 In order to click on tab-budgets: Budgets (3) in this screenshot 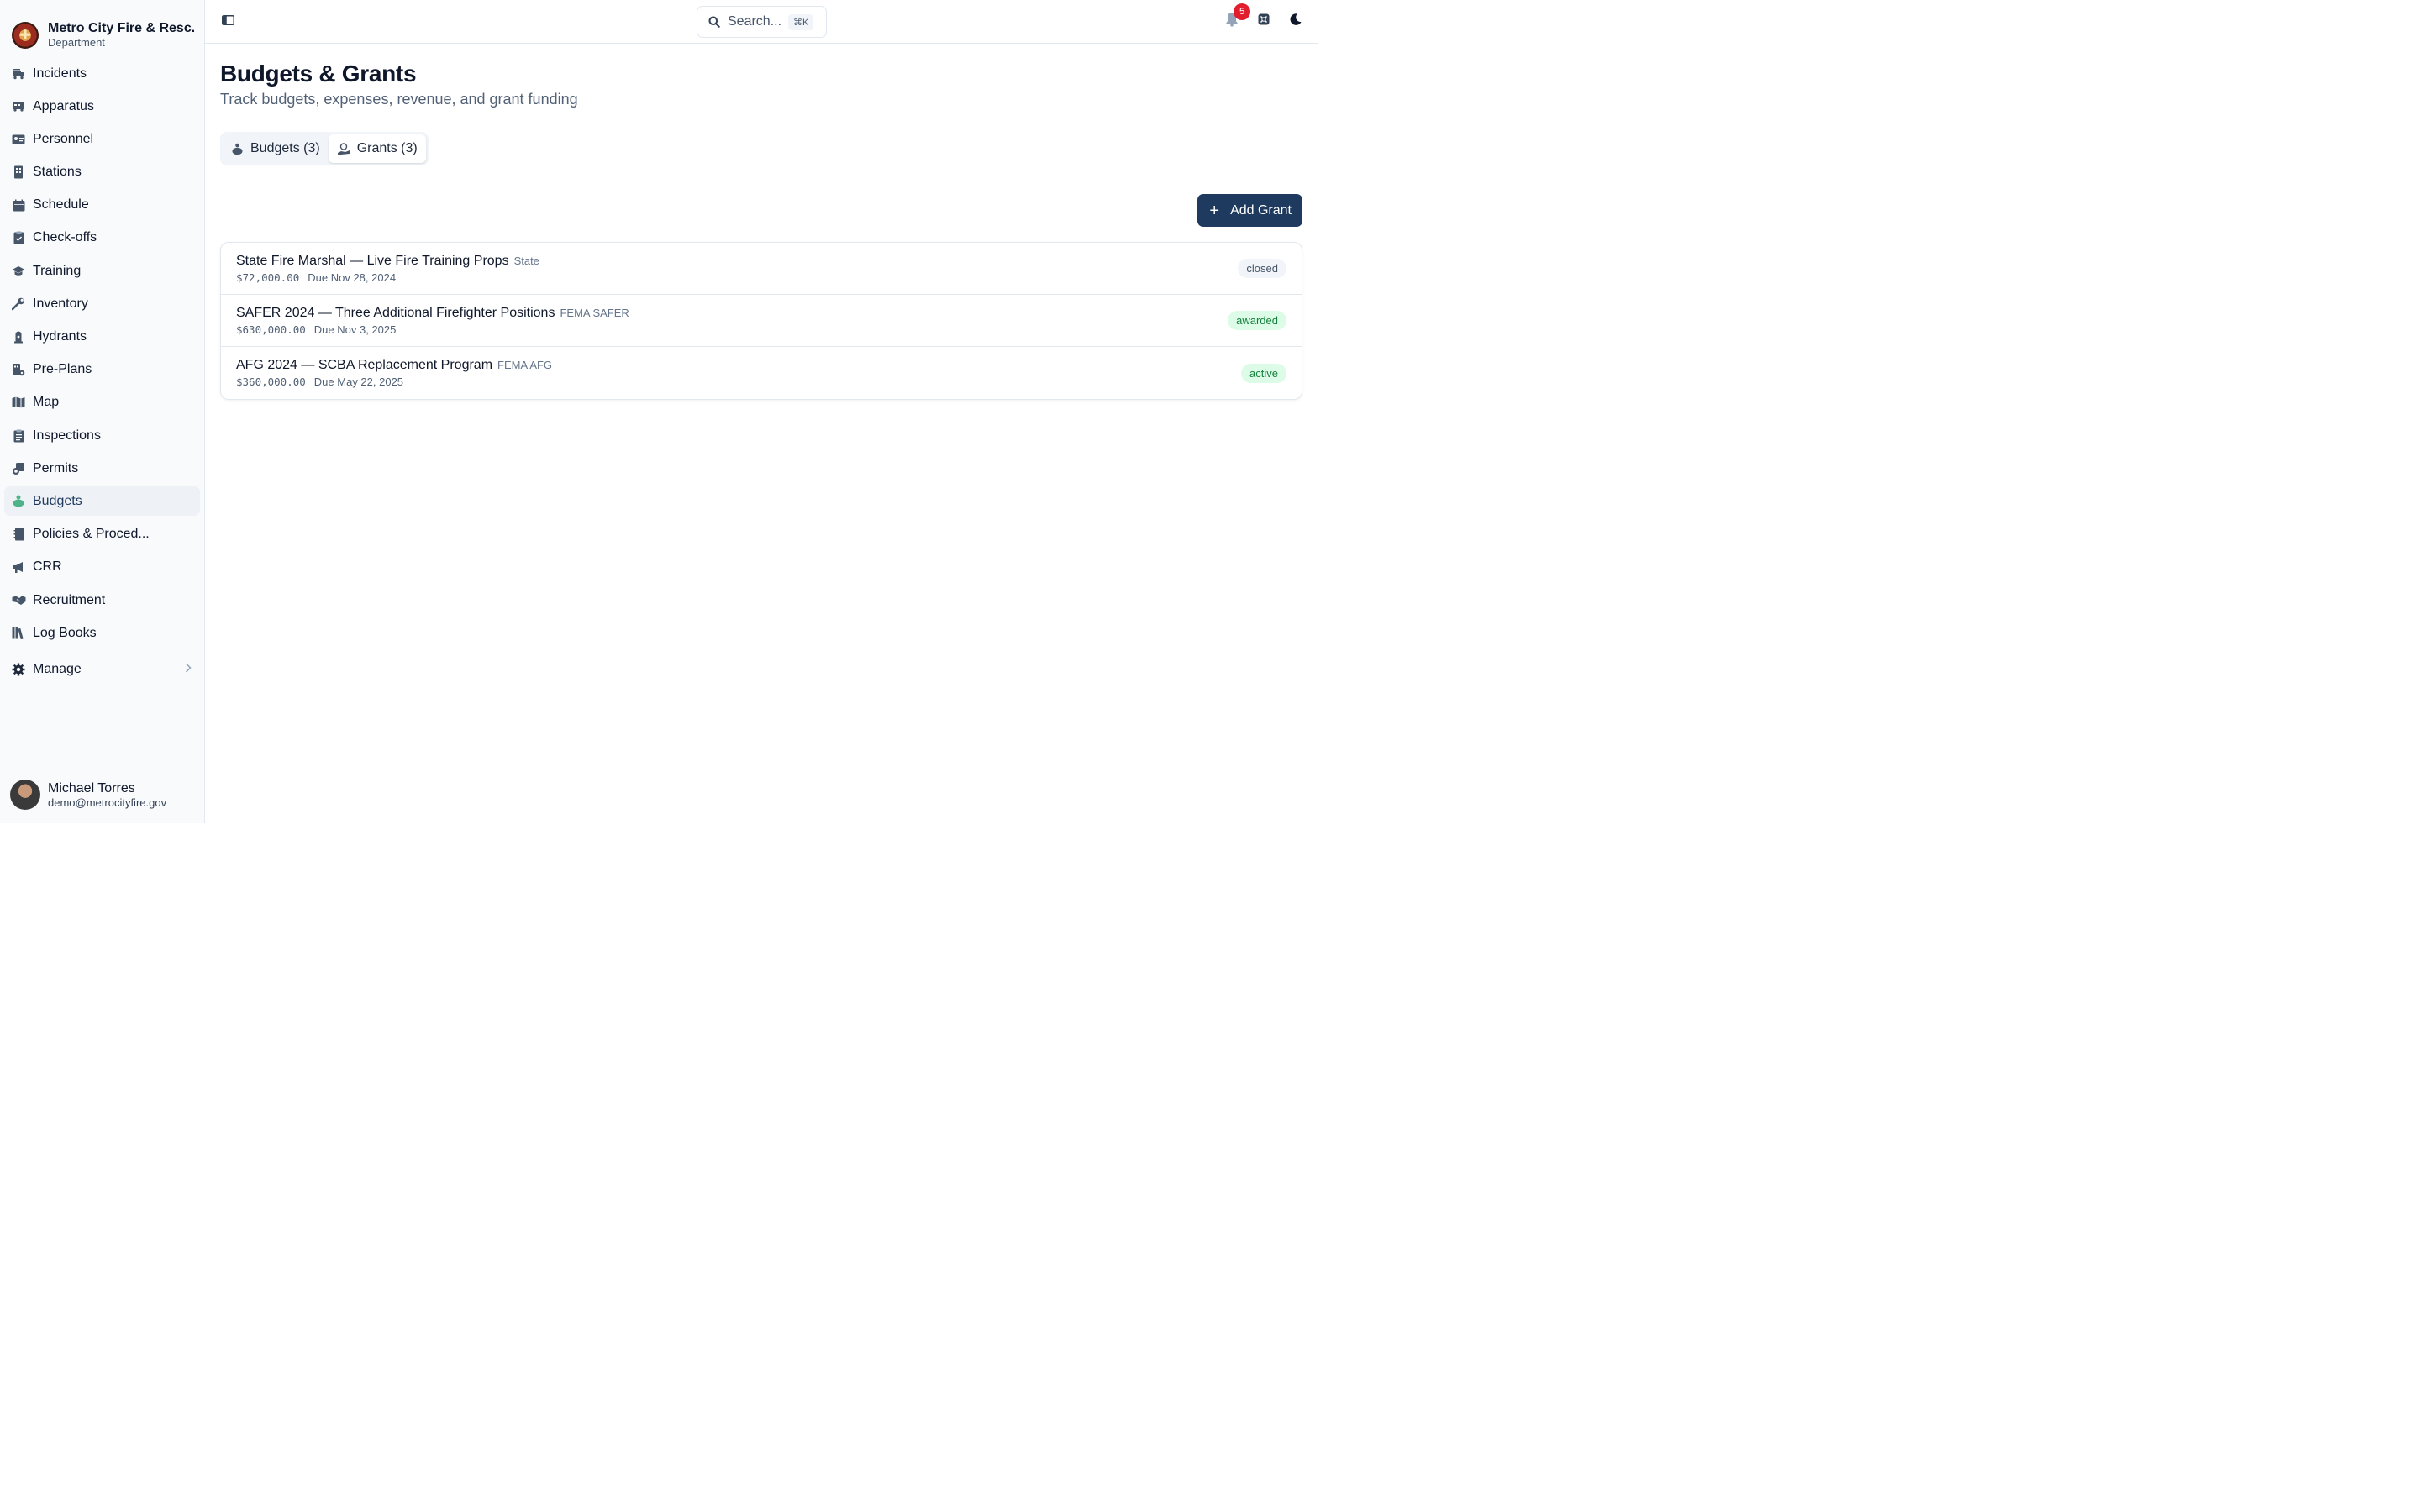, I will do `click(276, 148)`.